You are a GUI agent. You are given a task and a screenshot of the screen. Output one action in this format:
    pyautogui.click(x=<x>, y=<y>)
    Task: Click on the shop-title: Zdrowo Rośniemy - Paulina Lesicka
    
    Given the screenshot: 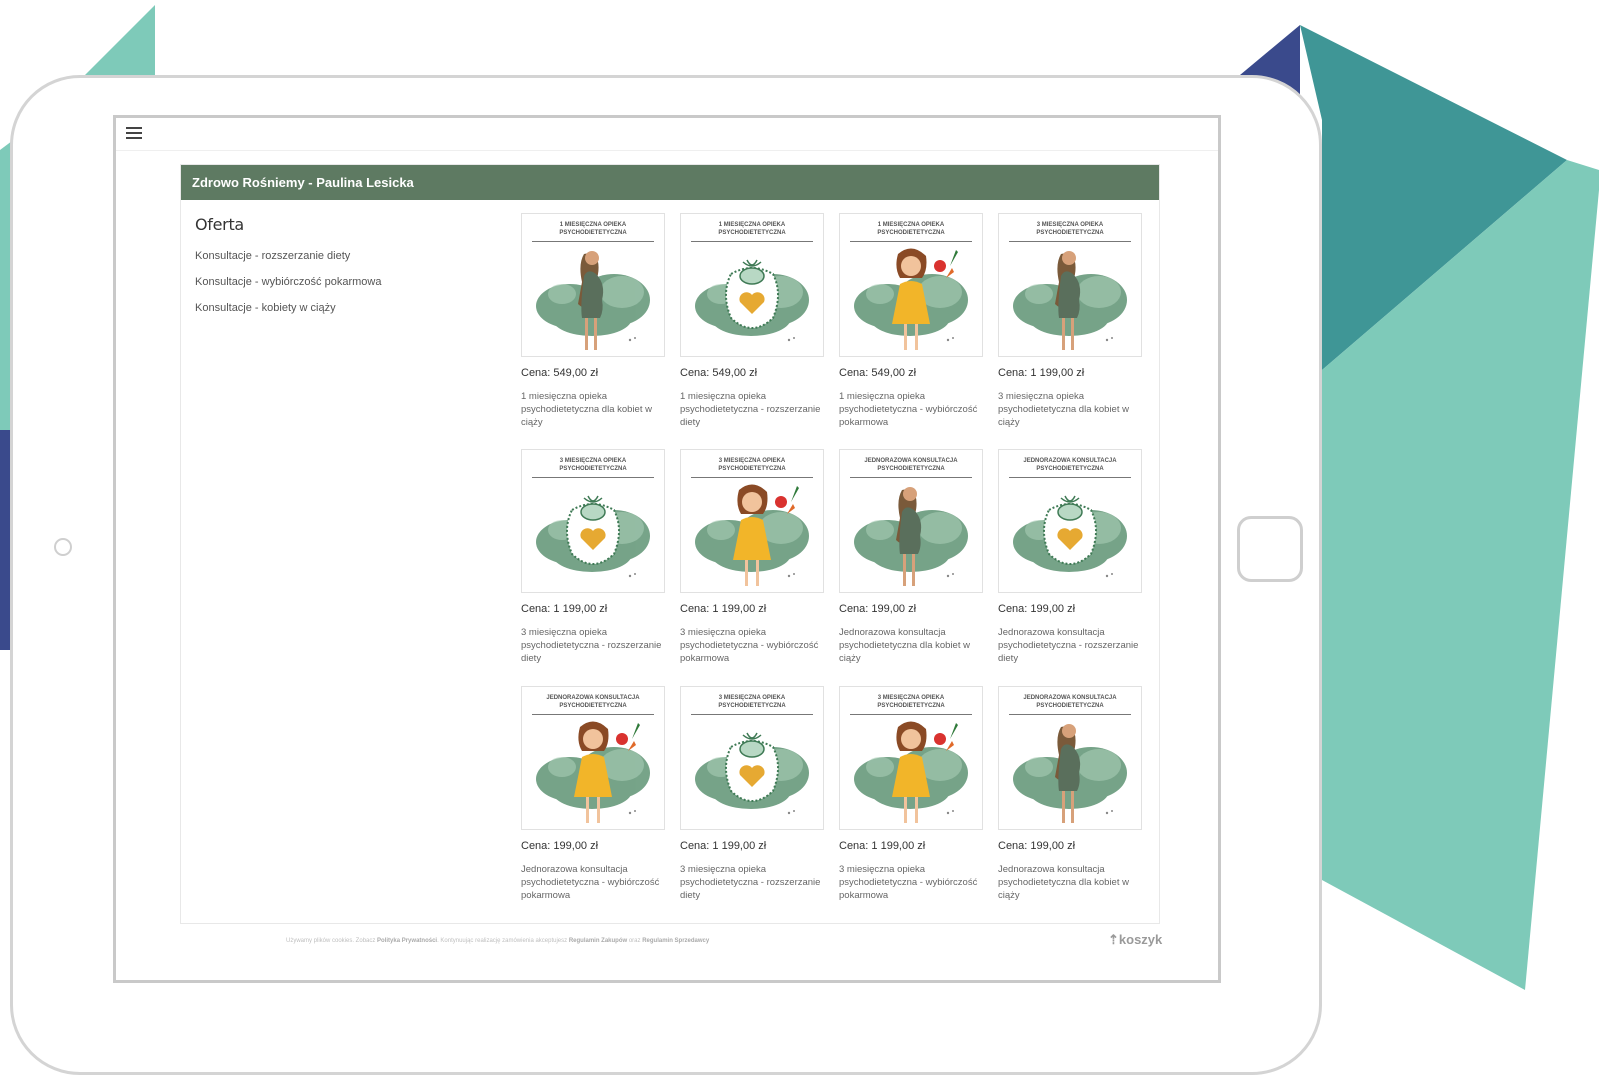 What is the action you would take?
    pyautogui.click(x=670, y=182)
    